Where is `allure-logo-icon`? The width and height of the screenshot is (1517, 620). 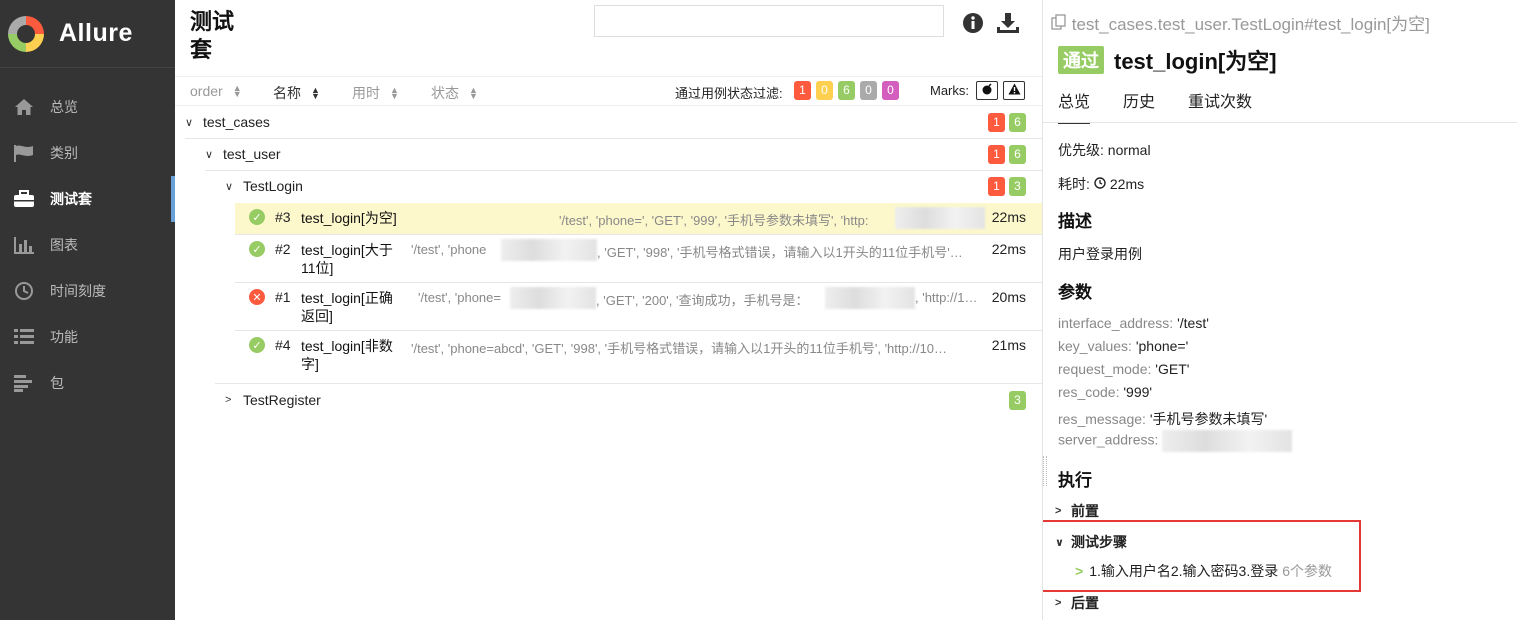 allure-logo-icon is located at coordinates (26, 33).